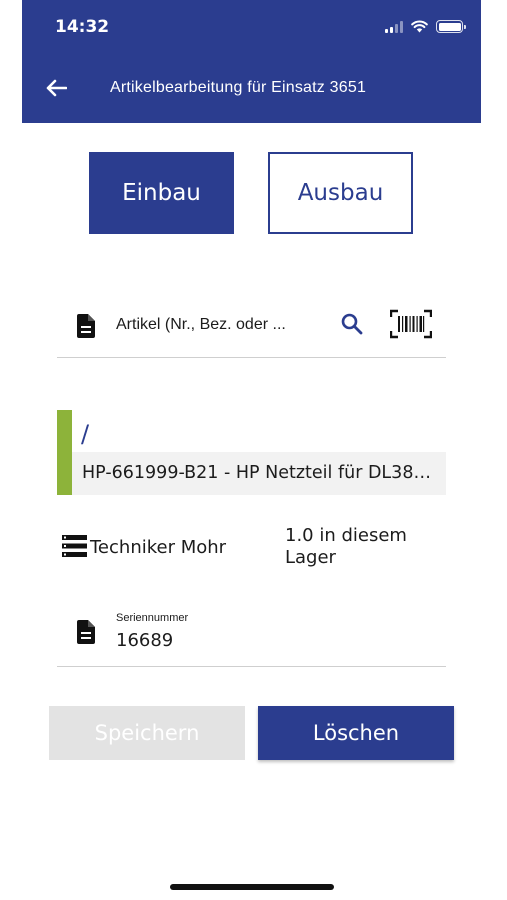  What do you see at coordinates (451, 26) in the screenshot?
I see `battery-icon` at bounding box center [451, 26].